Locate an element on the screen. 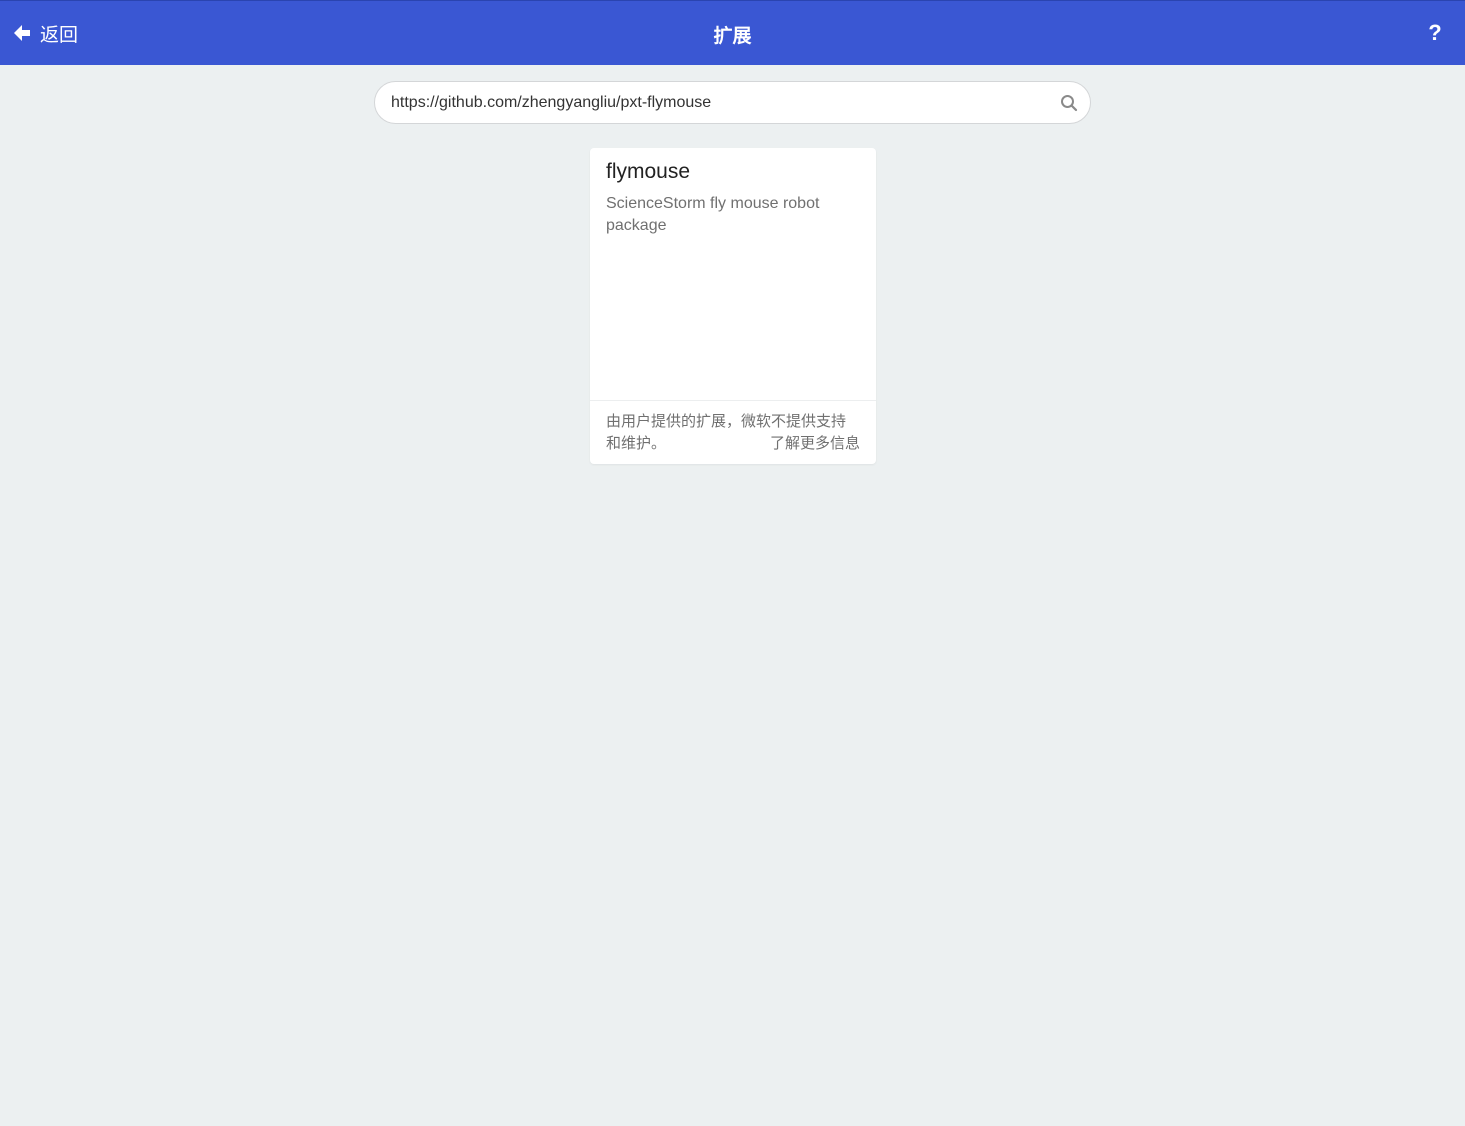 The width and height of the screenshot is (1465, 1126). question-mark-icon: ? is located at coordinates (1435, 32).